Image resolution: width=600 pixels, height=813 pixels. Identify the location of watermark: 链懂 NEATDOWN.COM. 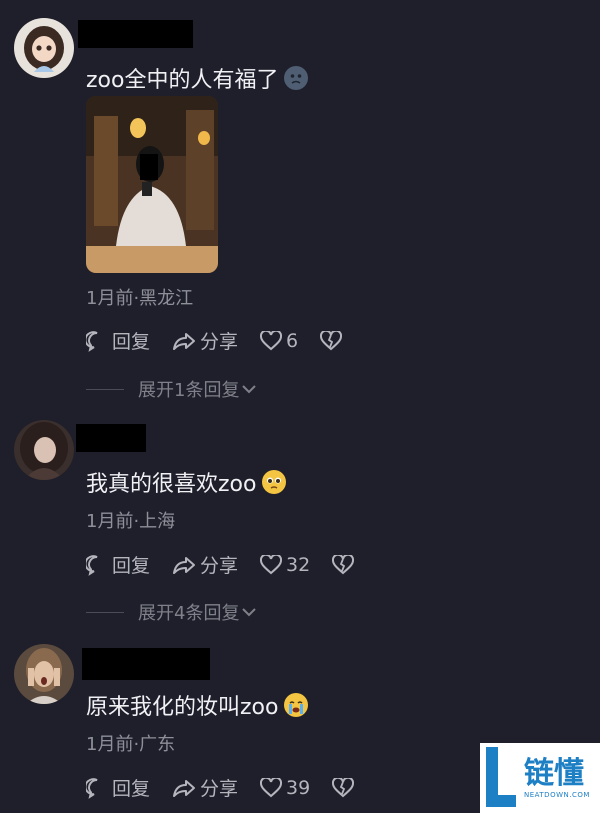
(540, 778).